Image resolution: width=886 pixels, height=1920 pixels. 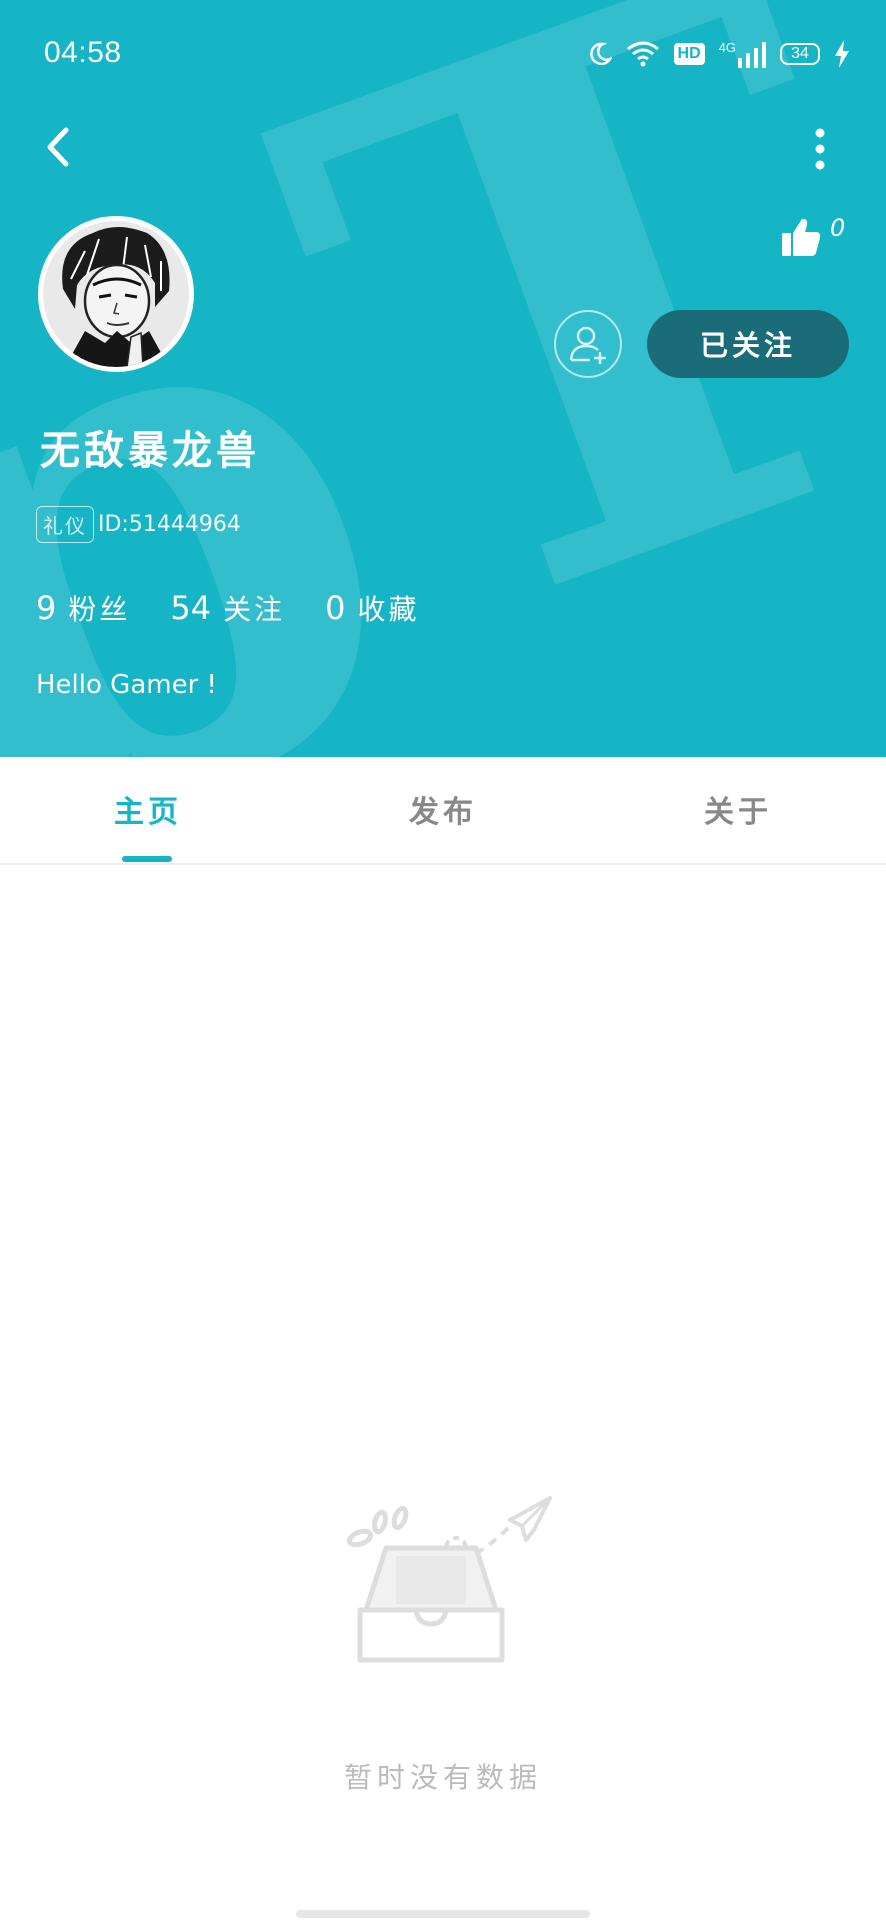 I want to click on followed-button: 已关注, so click(x=748, y=344).